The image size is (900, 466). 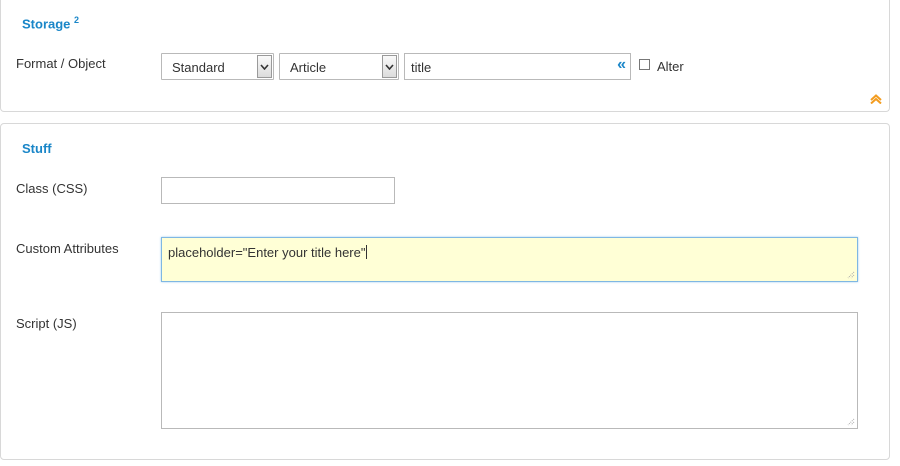 I want to click on custom-attributes-label: Custom Attributes, so click(x=67, y=248).